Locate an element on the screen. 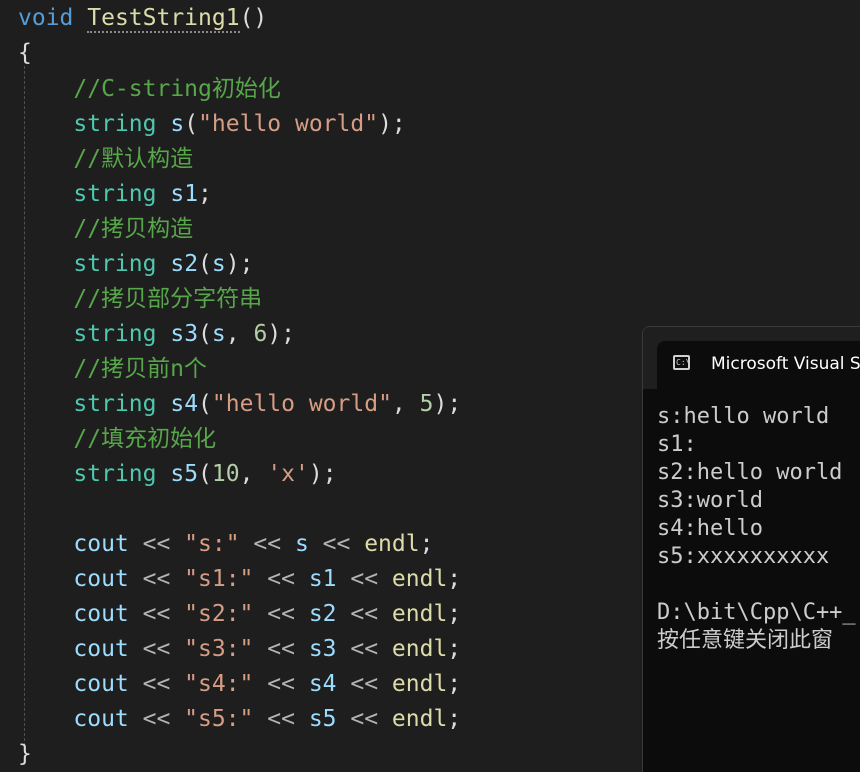 The image size is (860, 772). code-line: cout << "s3:" << s3 << endl; is located at coordinates (239, 649).